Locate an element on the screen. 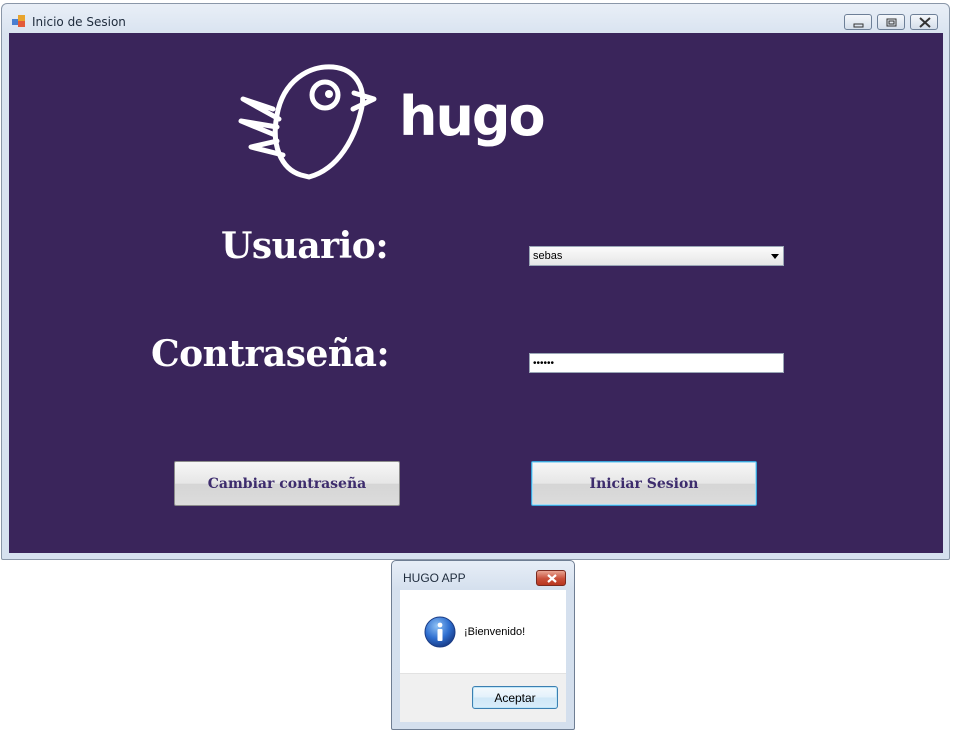  dialog-body: ¡Bienvenido! Aceptar is located at coordinates (483, 656).